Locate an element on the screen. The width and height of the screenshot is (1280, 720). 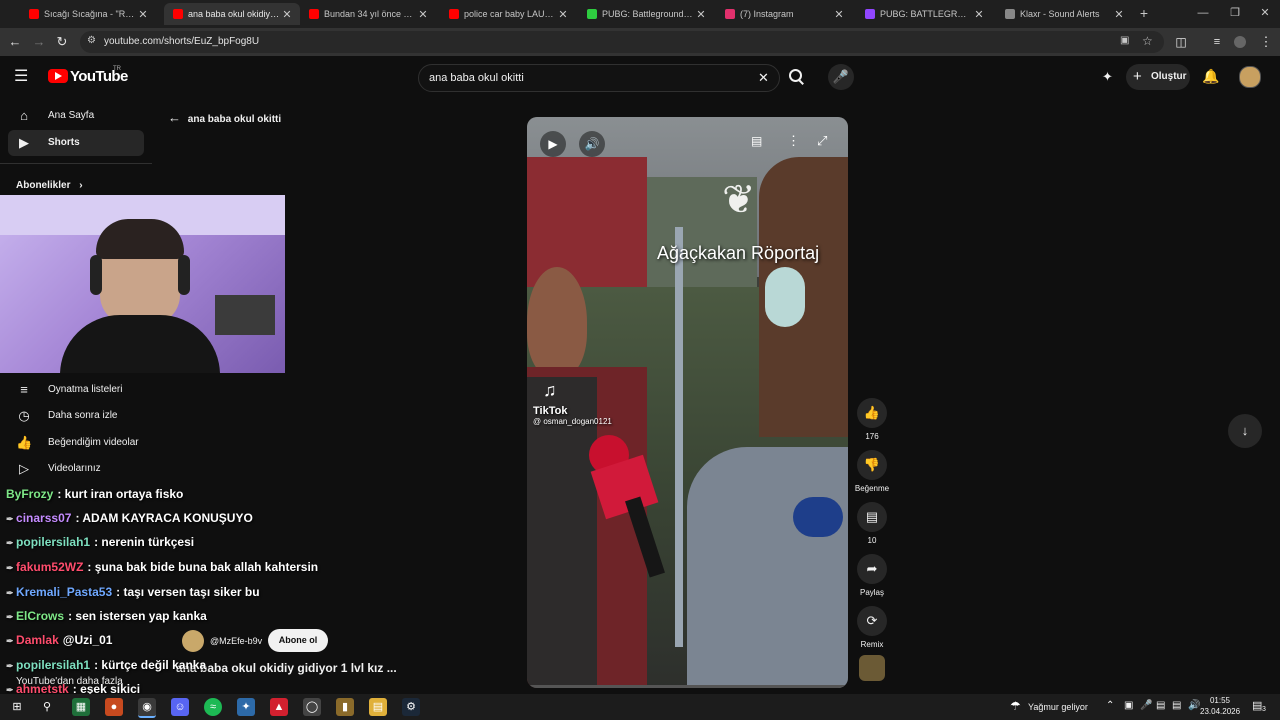
thumbs-up-icon: 👍 is located at coordinates (872, 413).